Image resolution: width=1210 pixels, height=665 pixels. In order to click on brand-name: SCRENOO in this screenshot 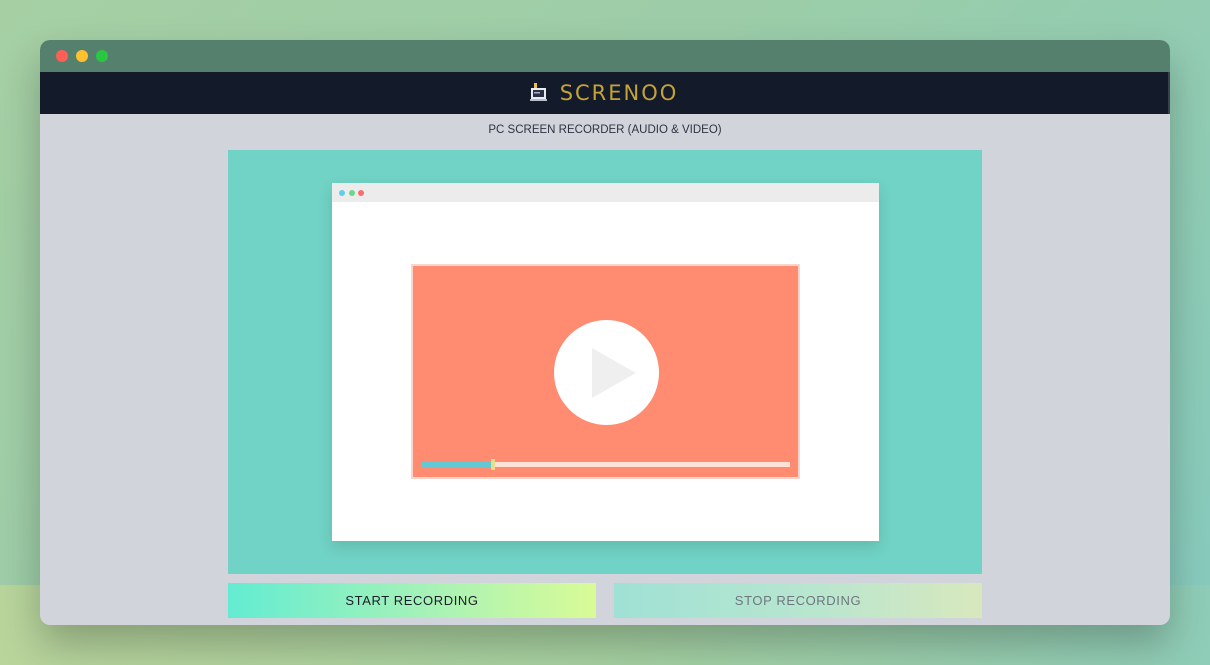, I will do `click(619, 93)`.